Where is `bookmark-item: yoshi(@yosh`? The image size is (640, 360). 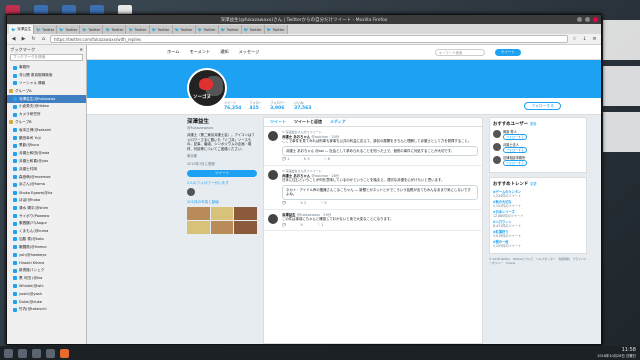
bookmark-item: yoshi(@yosh is located at coordinates (46, 294).